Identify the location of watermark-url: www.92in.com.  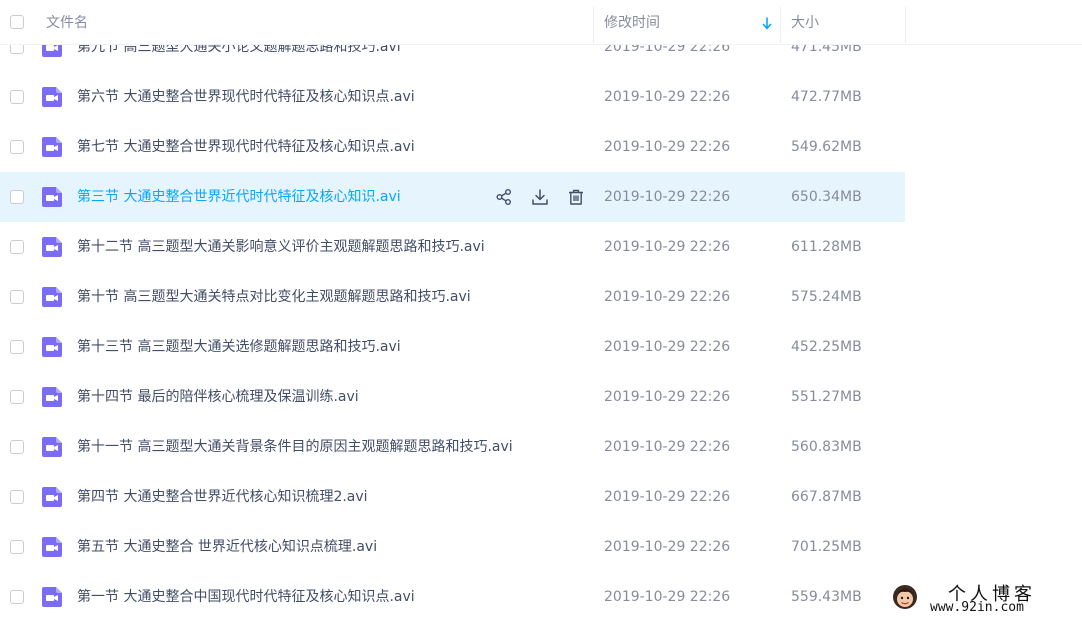
(977, 607).